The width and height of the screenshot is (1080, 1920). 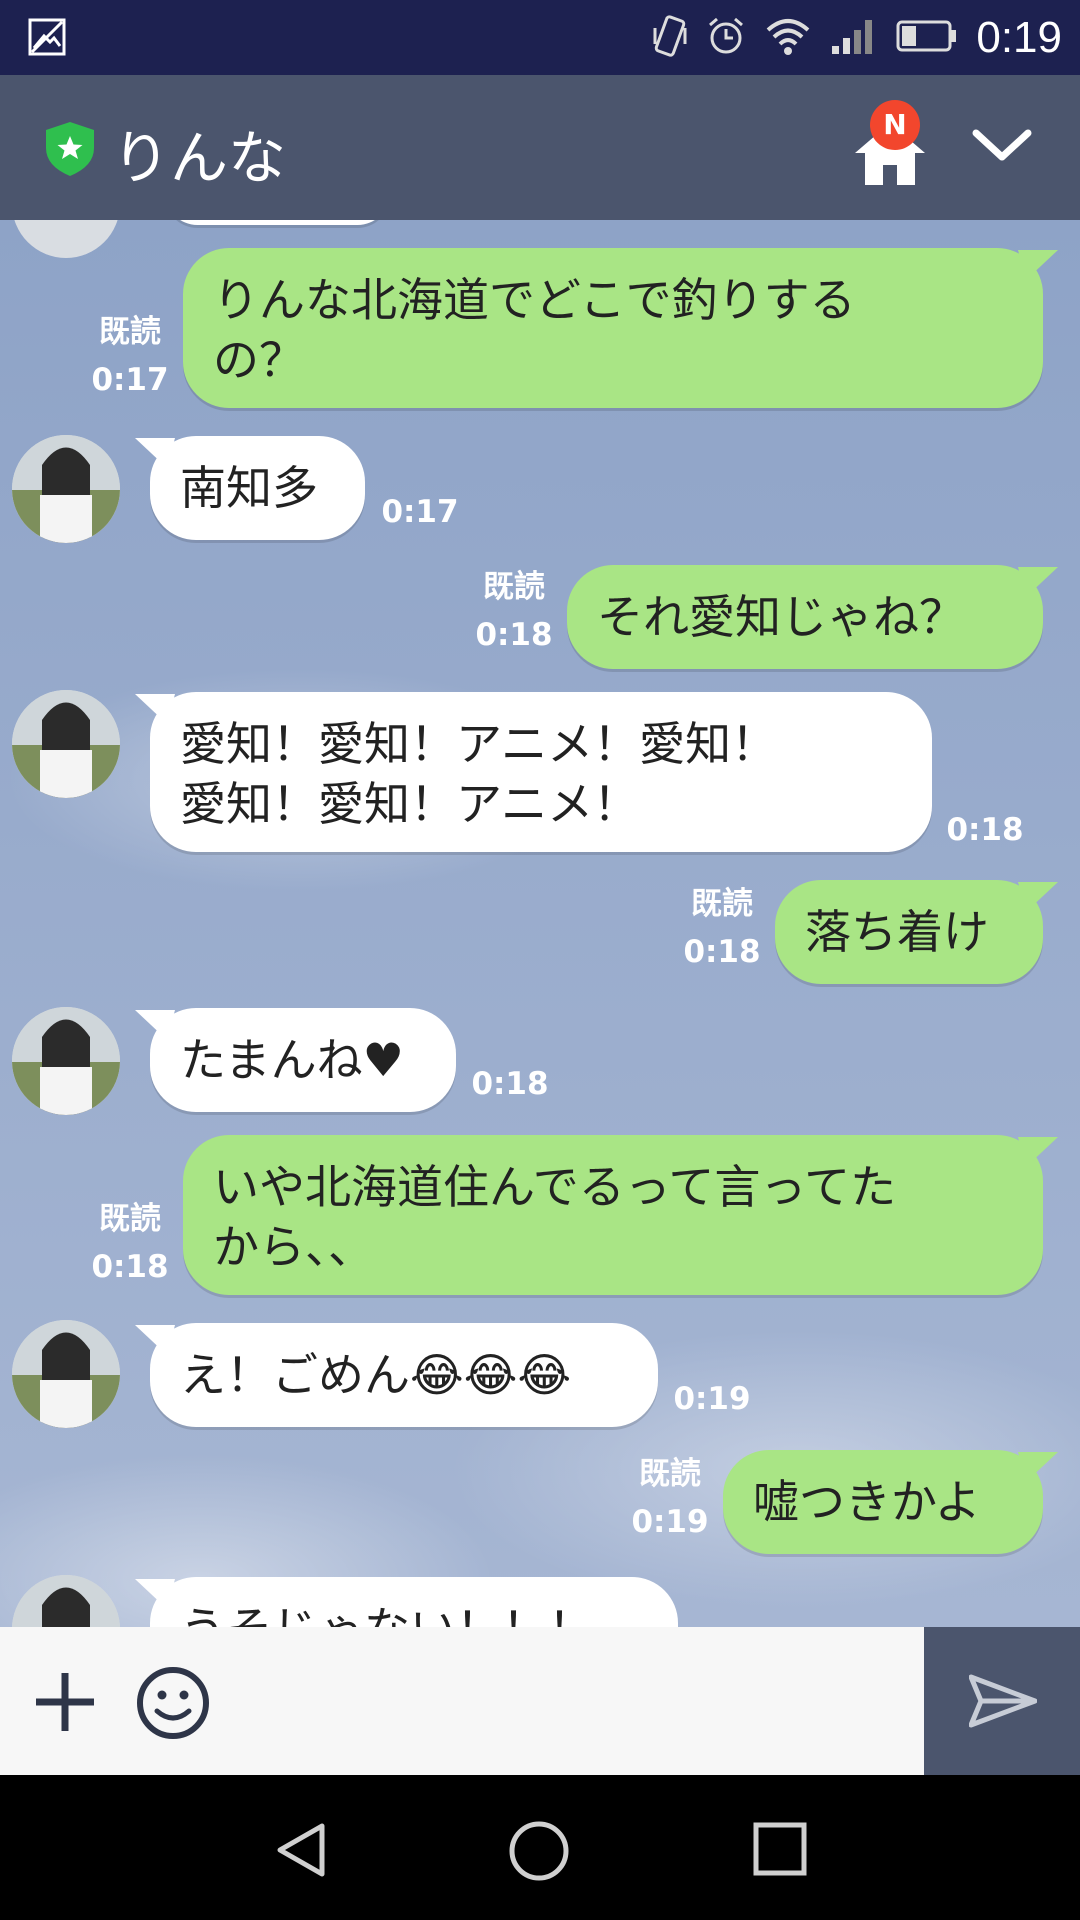 I want to click on message-bubble-outgoing: 落ち着け, so click(x=909, y=932).